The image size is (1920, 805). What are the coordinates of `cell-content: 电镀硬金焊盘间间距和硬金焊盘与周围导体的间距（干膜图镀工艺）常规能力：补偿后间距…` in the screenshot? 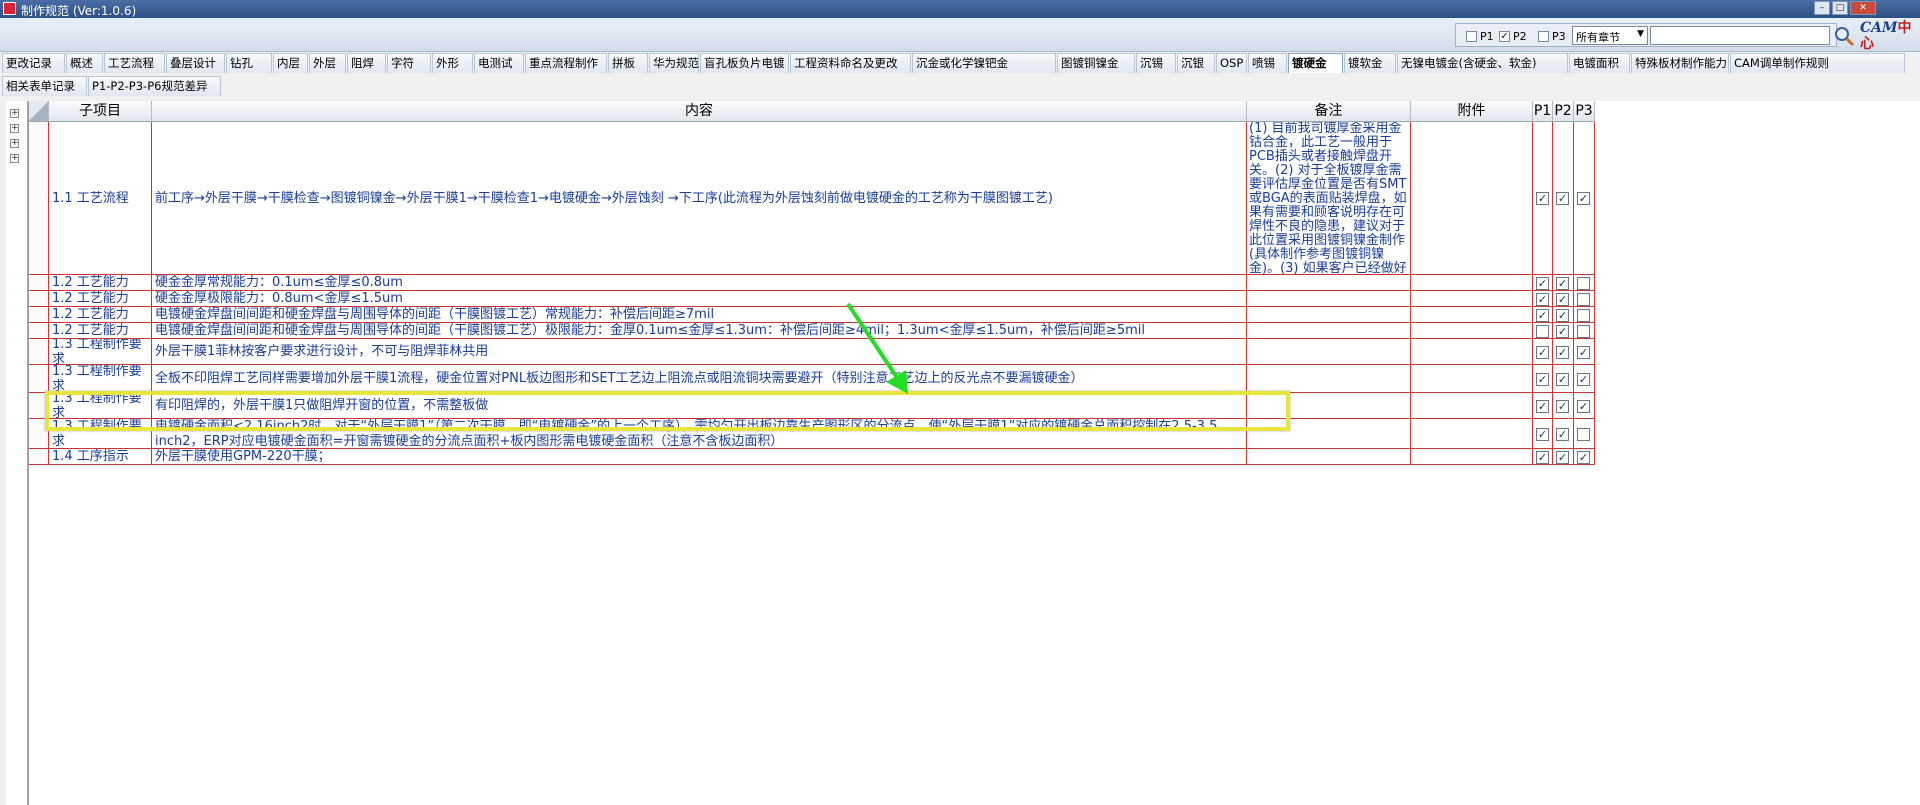 It's located at (699, 315).